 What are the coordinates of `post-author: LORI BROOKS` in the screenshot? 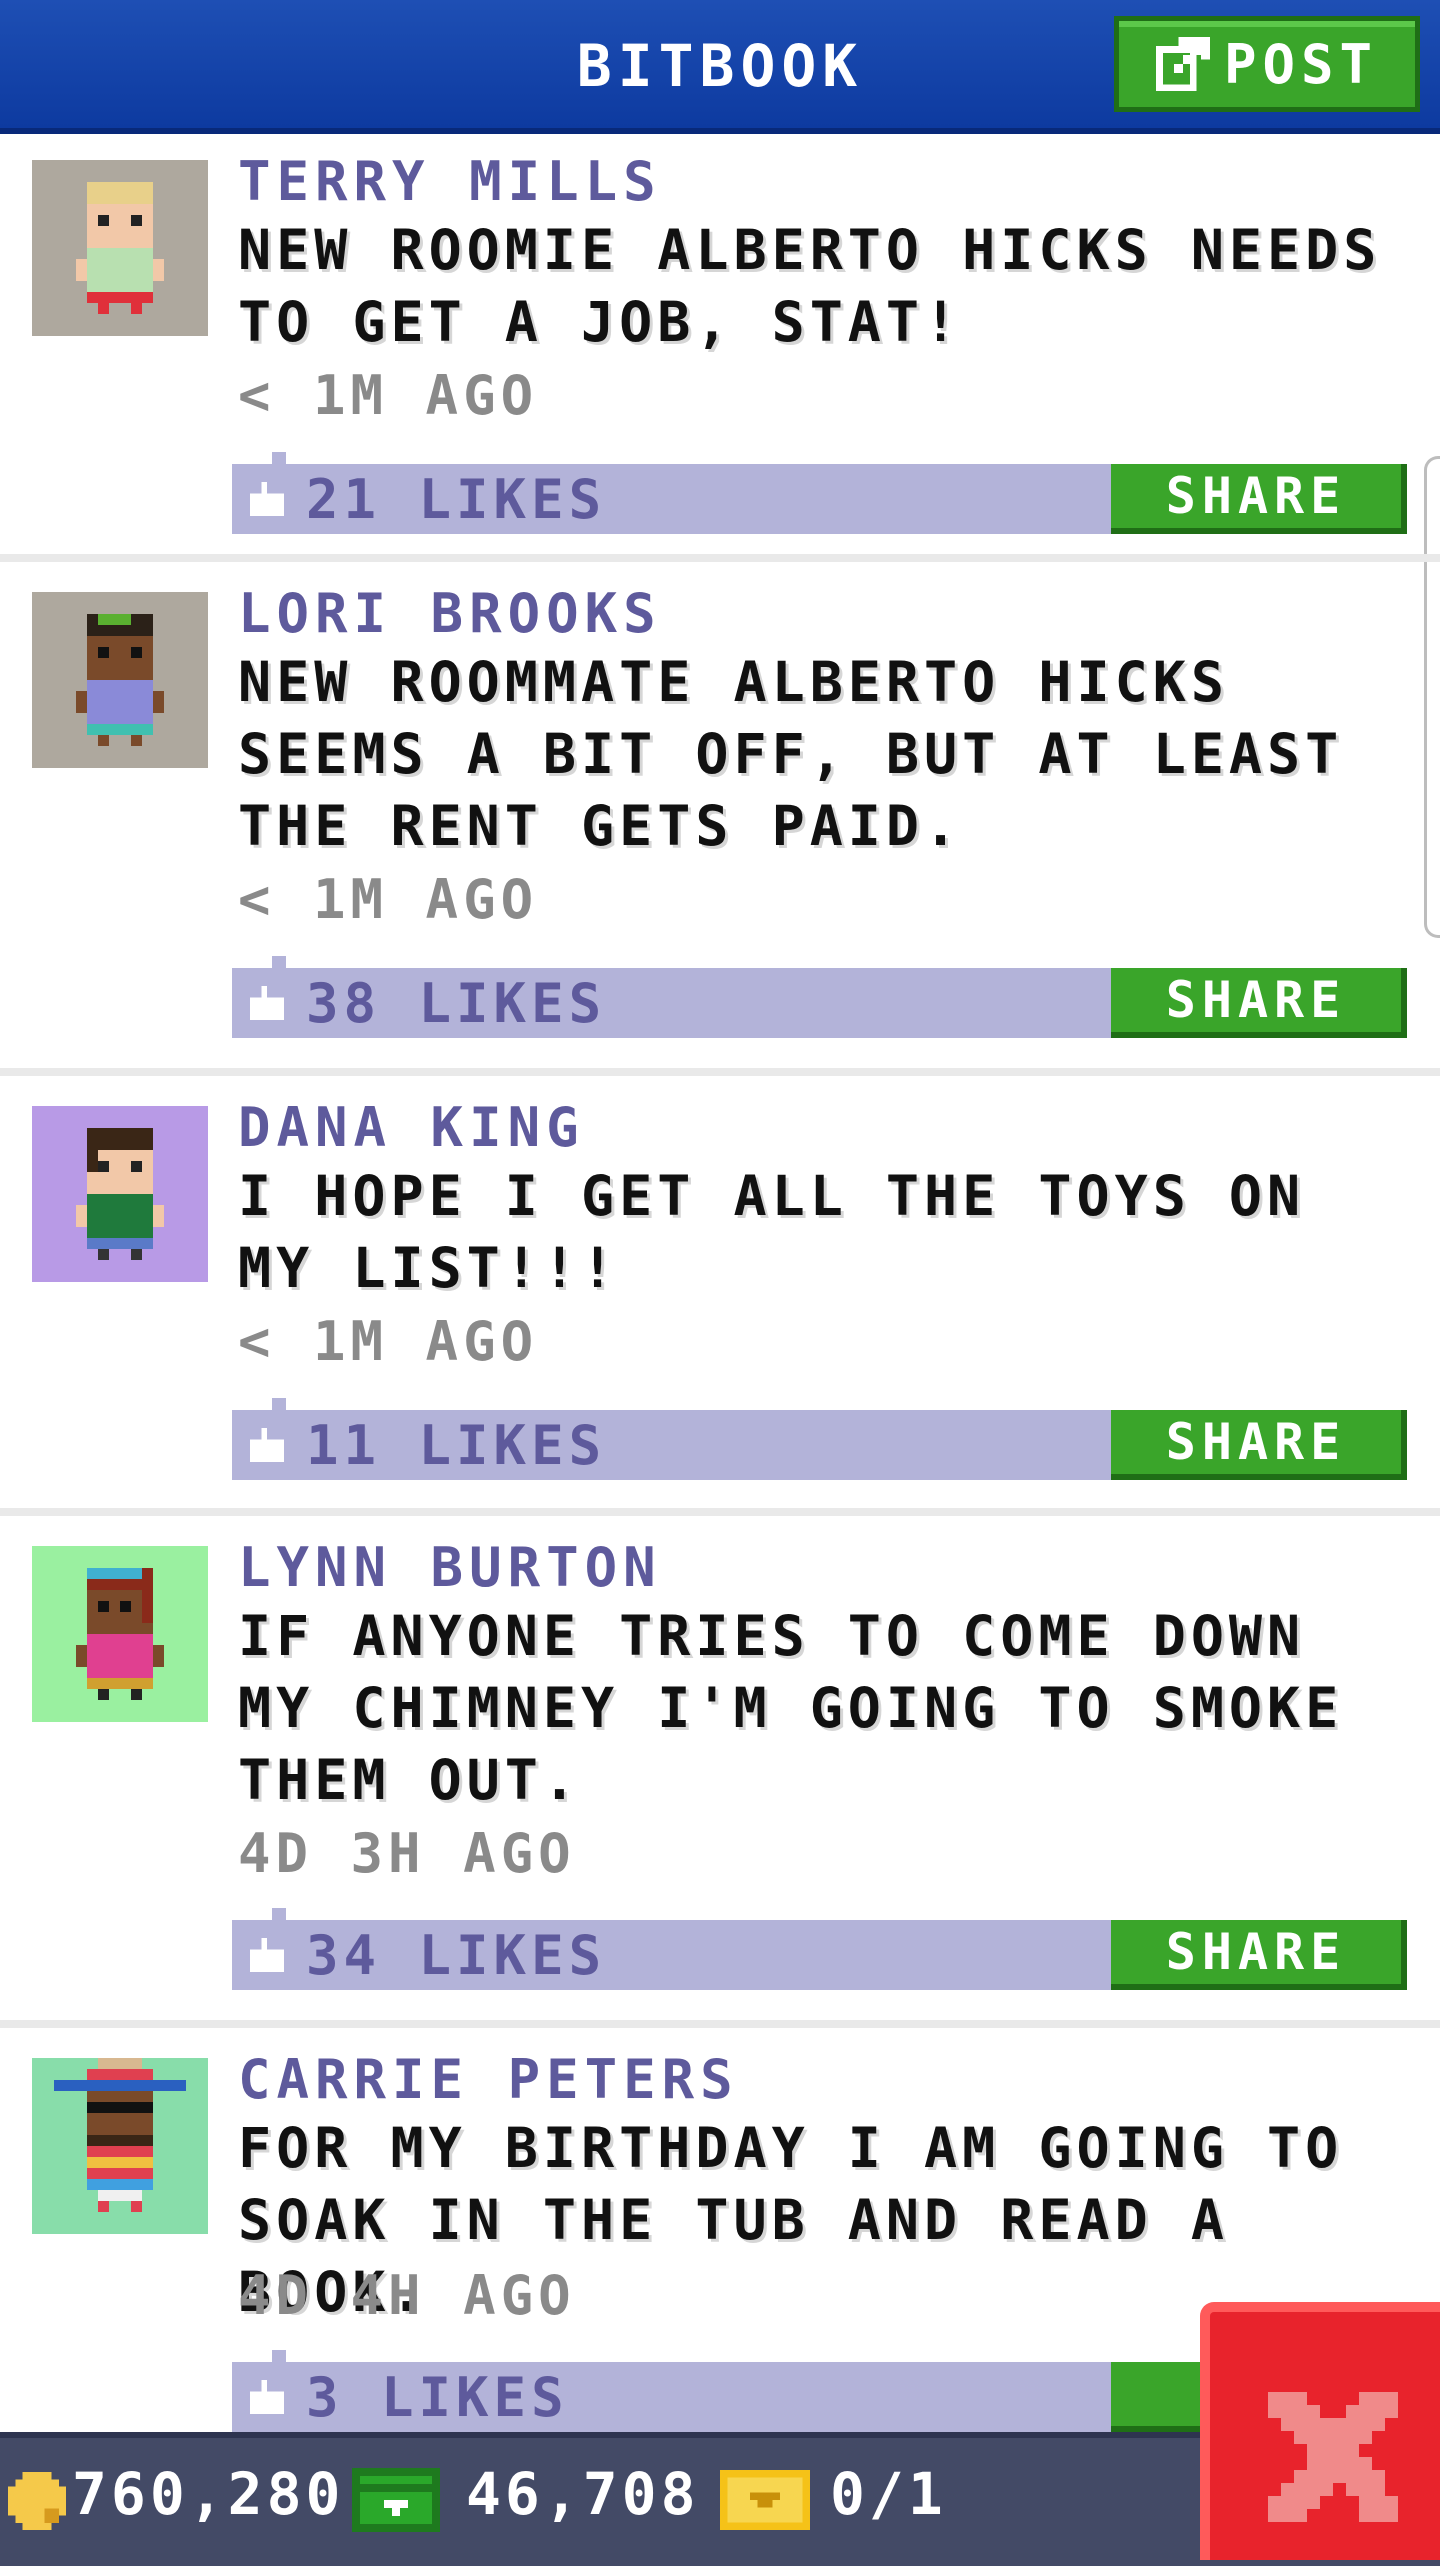 It's located at (450, 613).